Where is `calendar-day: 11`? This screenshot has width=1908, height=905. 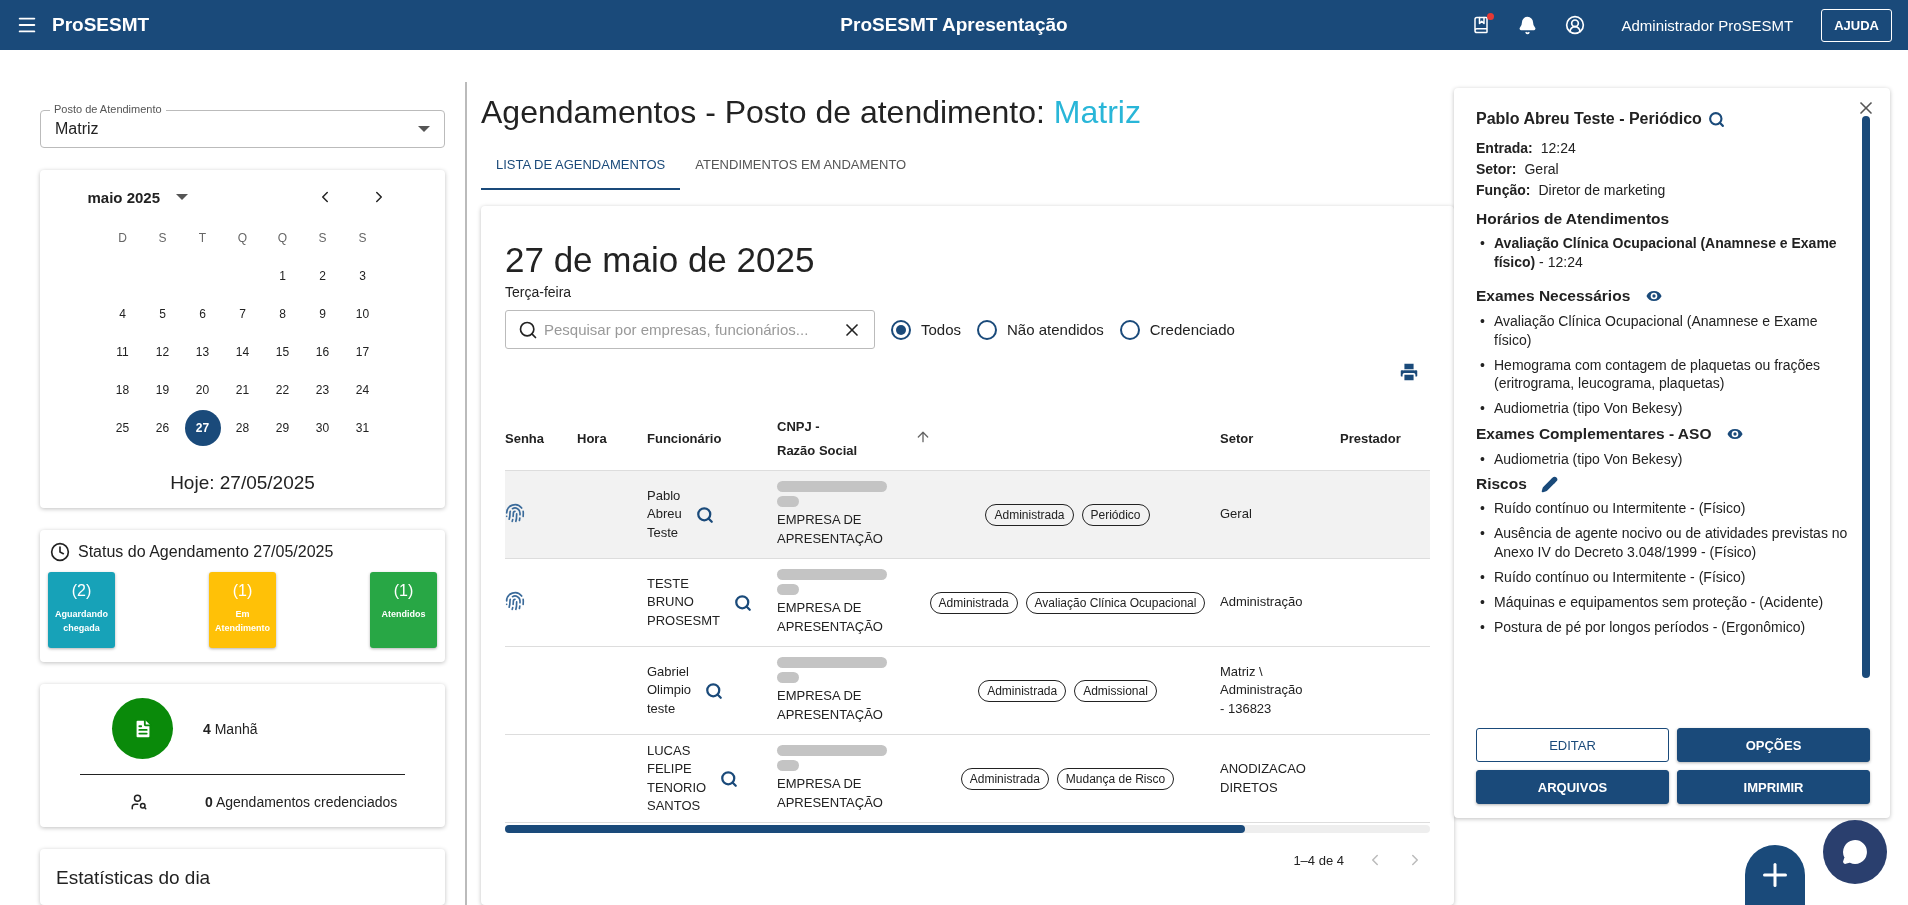
calendar-day: 11 is located at coordinates (122, 352).